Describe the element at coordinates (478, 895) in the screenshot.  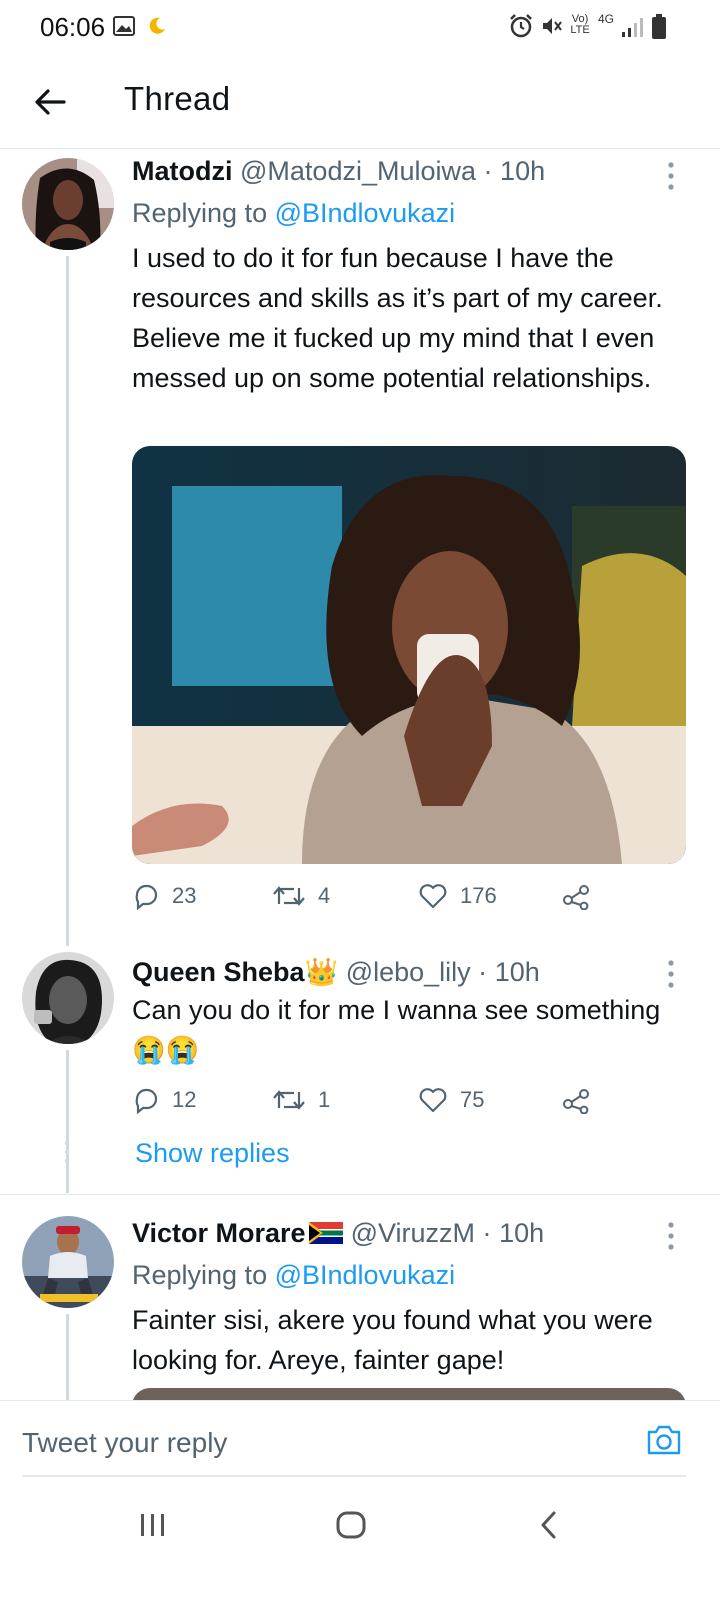
I see `like-count: 176` at that location.